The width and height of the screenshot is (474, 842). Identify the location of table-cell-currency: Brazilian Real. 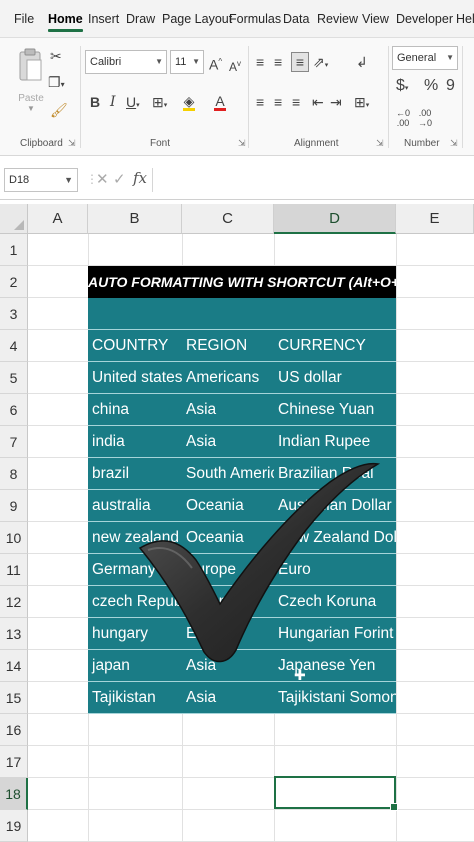
(335, 474).